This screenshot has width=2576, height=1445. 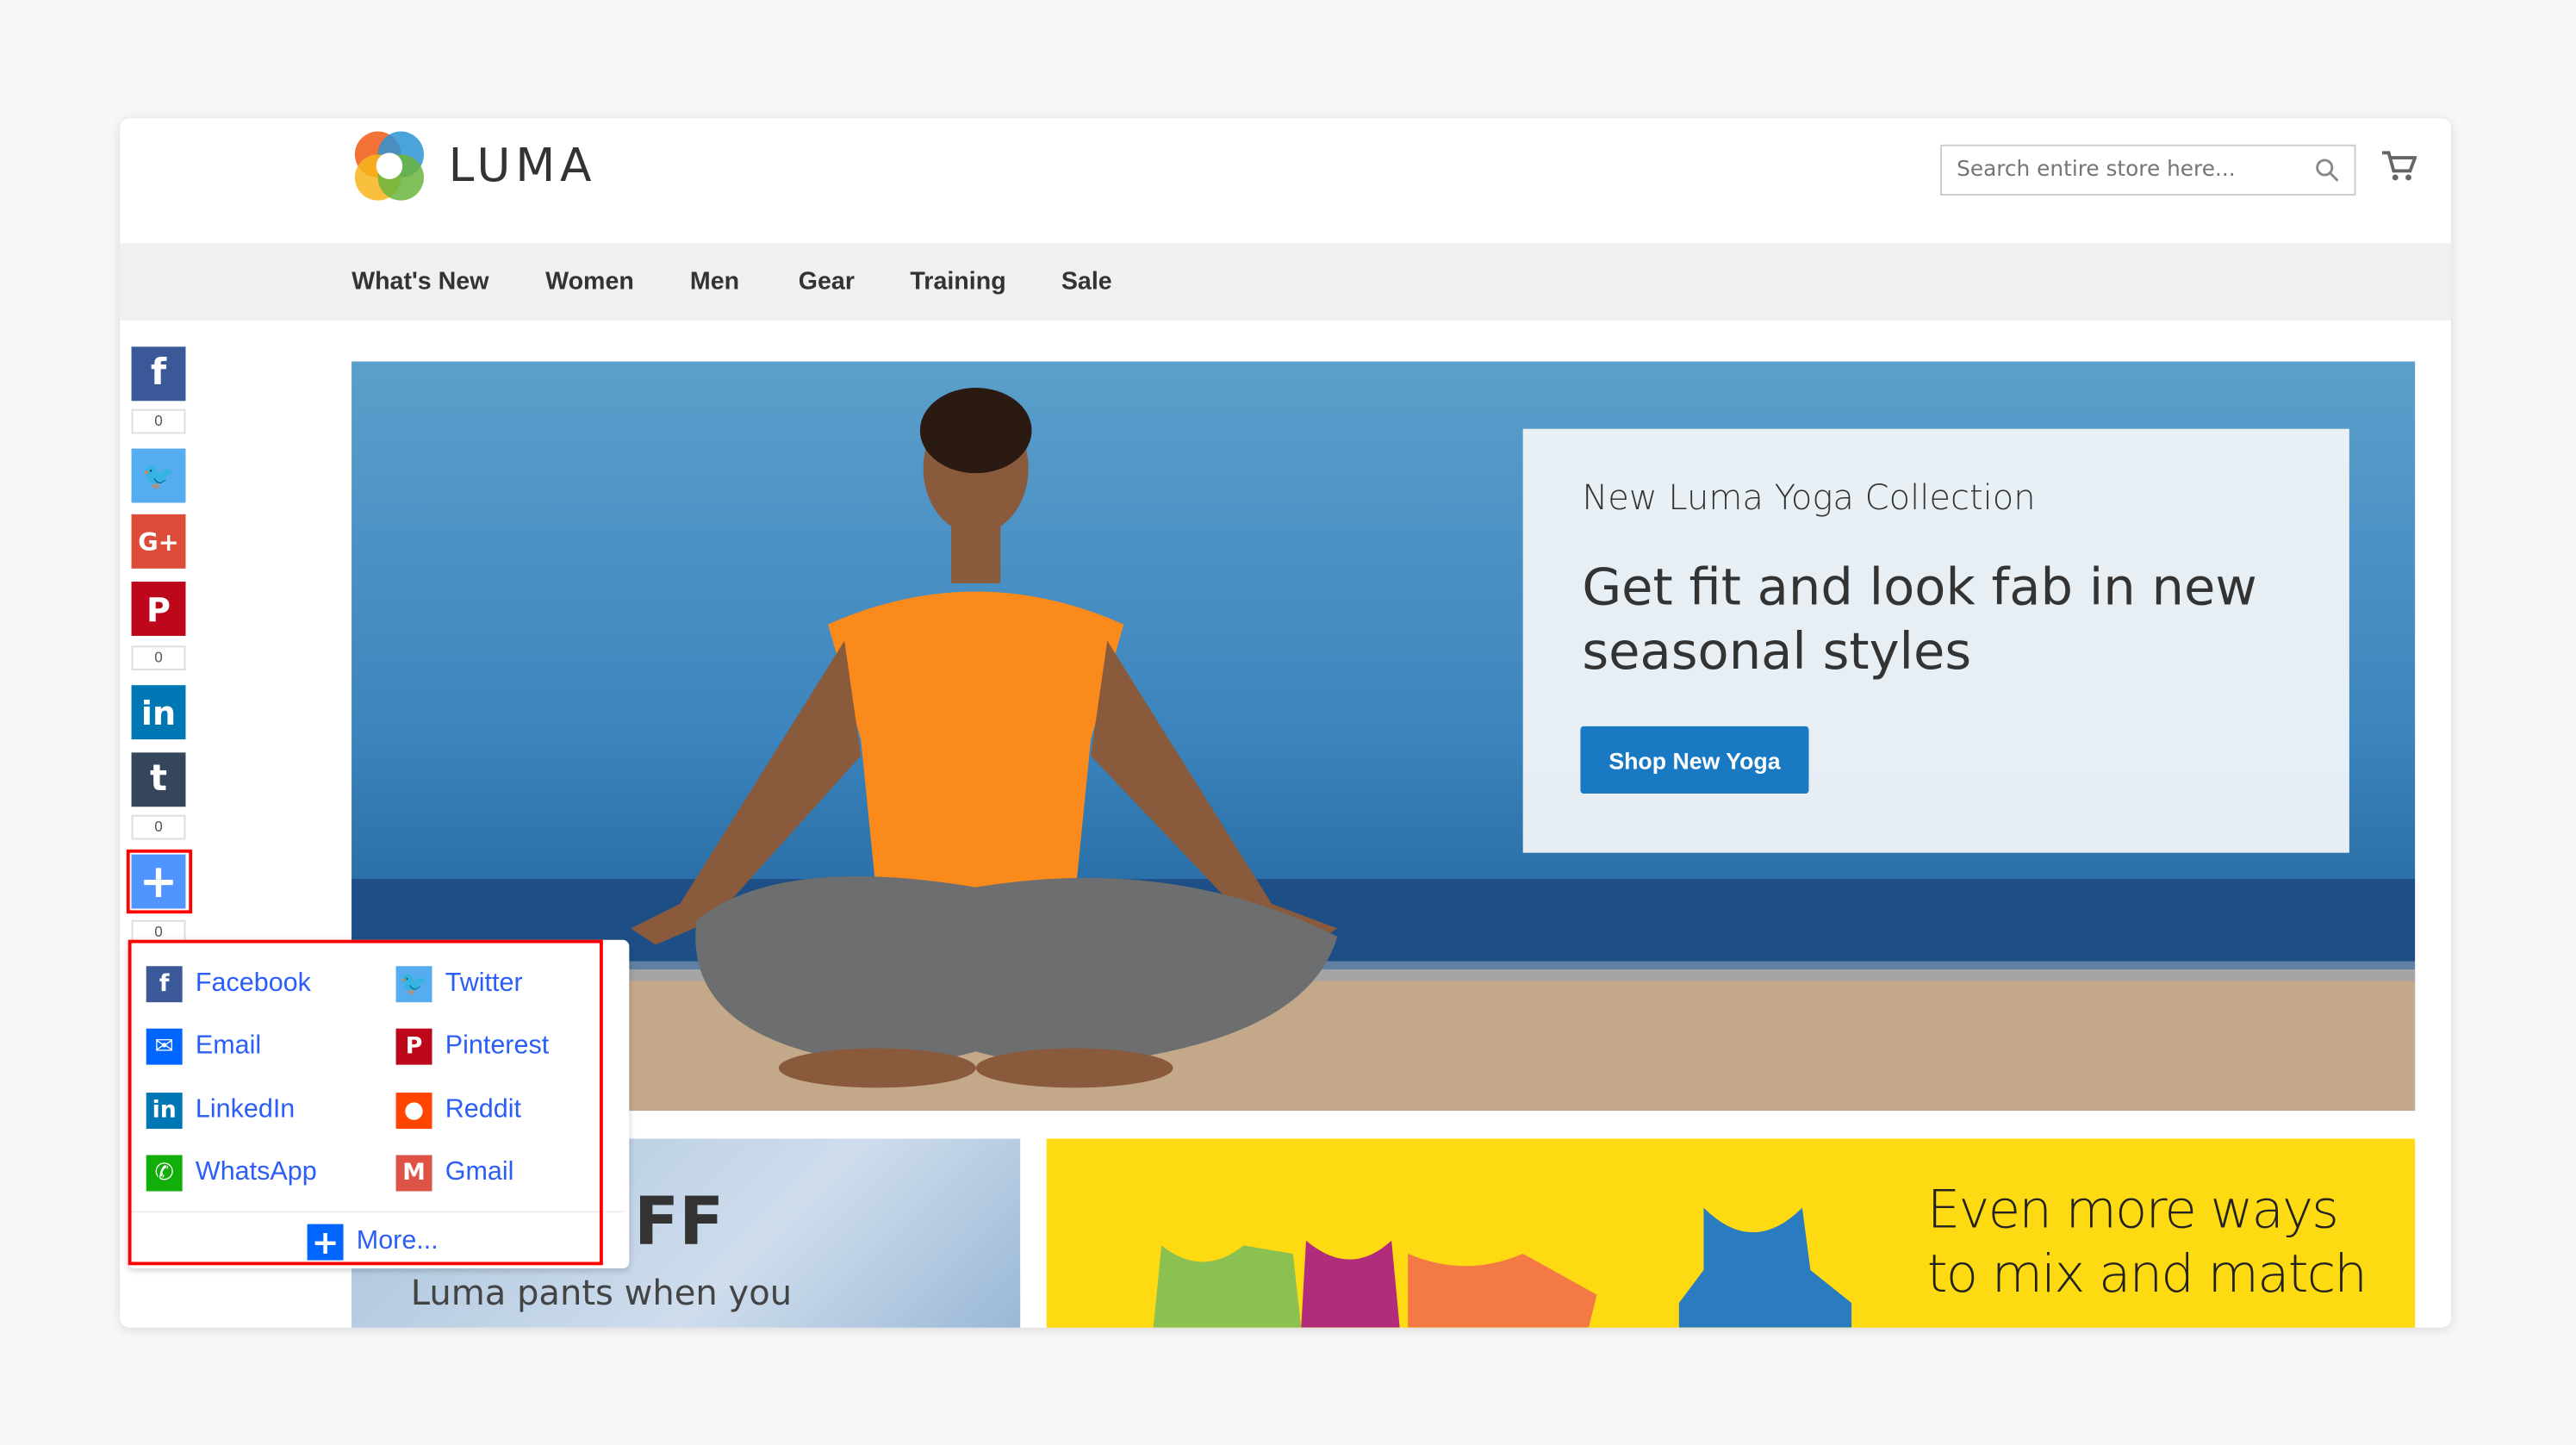 I want to click on tumblr-share-icon: t, so click(x=159, y=779).